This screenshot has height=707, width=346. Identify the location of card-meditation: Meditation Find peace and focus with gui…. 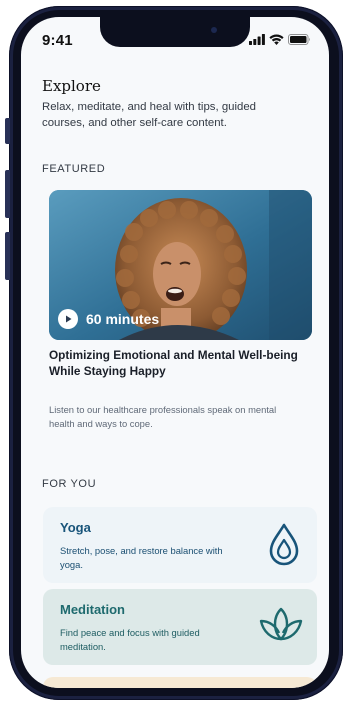
(180, 627).